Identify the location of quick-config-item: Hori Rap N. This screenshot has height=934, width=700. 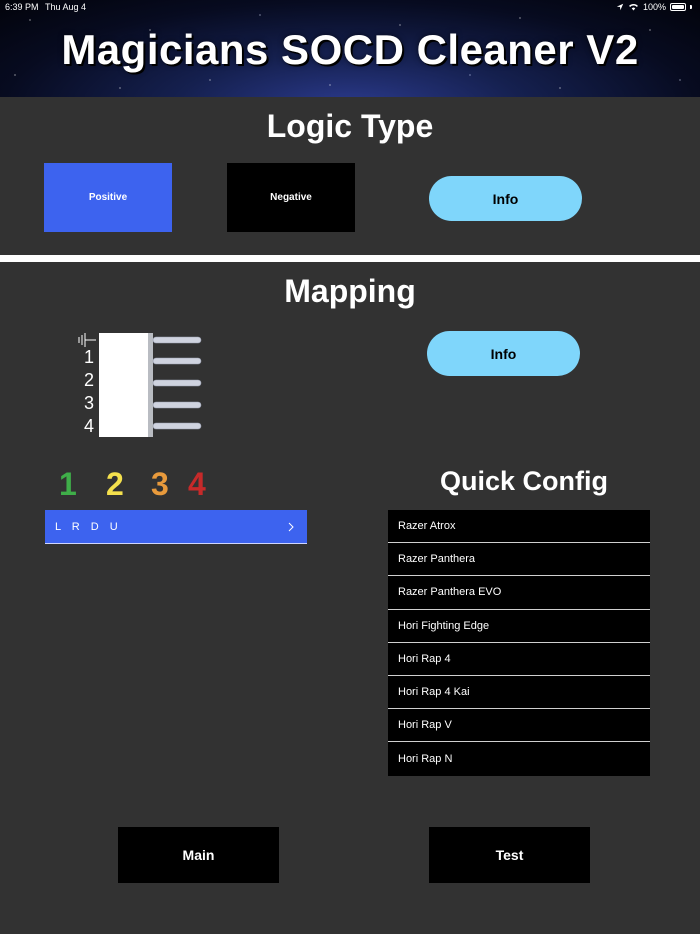
(519, 759).